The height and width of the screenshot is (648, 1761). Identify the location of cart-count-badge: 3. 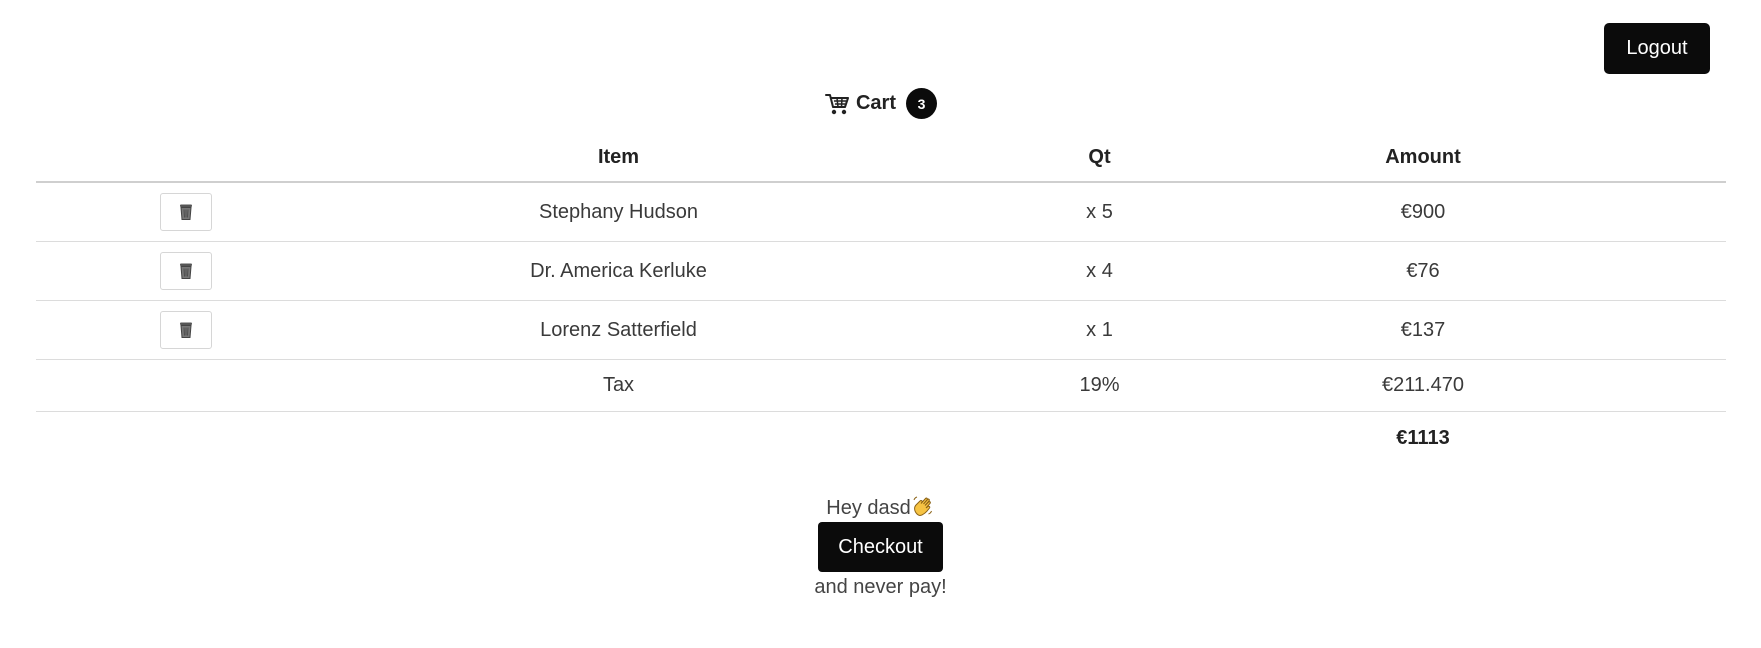
(921, 103).